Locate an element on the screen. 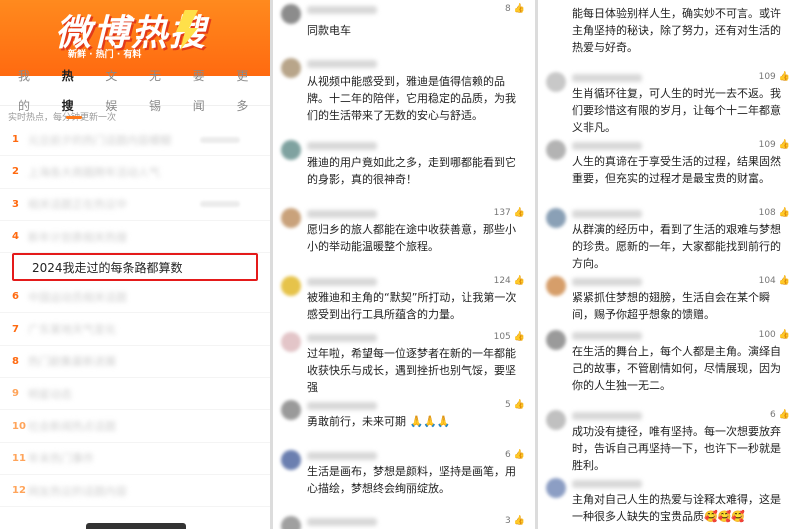 The height and width of the screenshot is (529, 800). hot-search-title: 年末热门事件 is located at coordinates (61, 459).